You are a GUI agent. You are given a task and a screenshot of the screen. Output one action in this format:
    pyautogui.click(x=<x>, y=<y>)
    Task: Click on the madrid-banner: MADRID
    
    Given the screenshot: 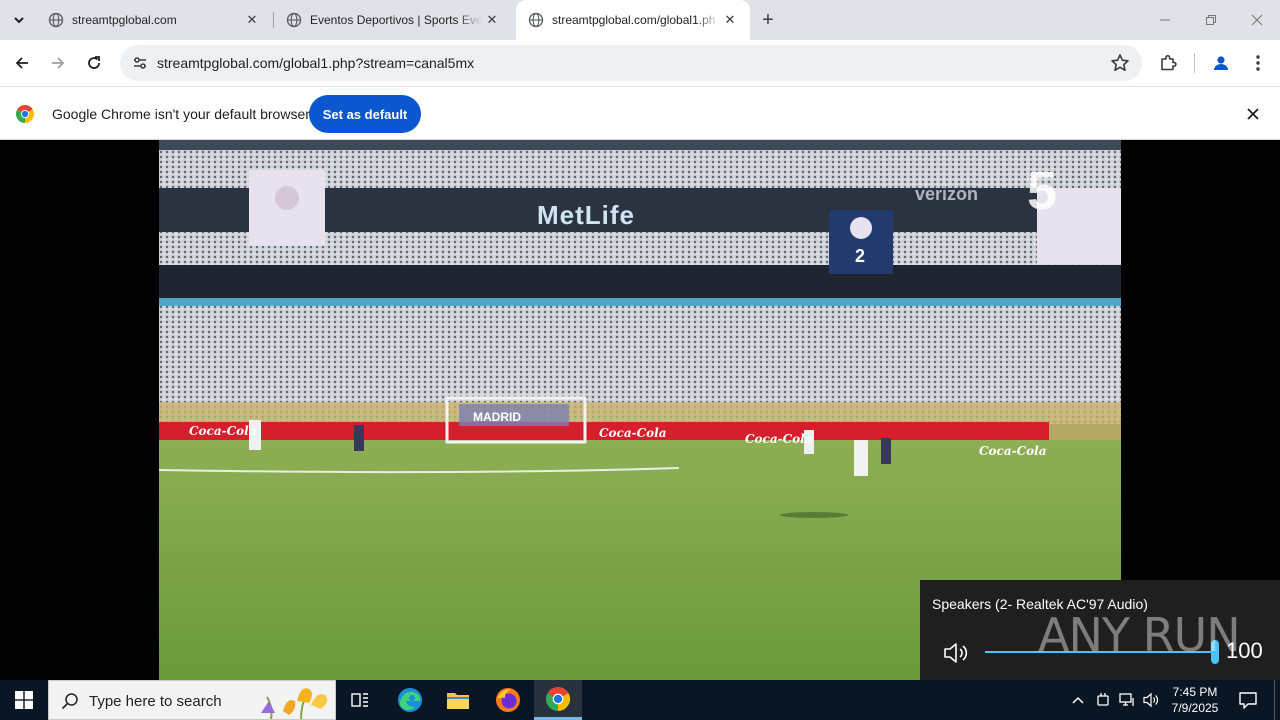 What is the action you would take?
    pyautogui.click(x=497, y=417)
    